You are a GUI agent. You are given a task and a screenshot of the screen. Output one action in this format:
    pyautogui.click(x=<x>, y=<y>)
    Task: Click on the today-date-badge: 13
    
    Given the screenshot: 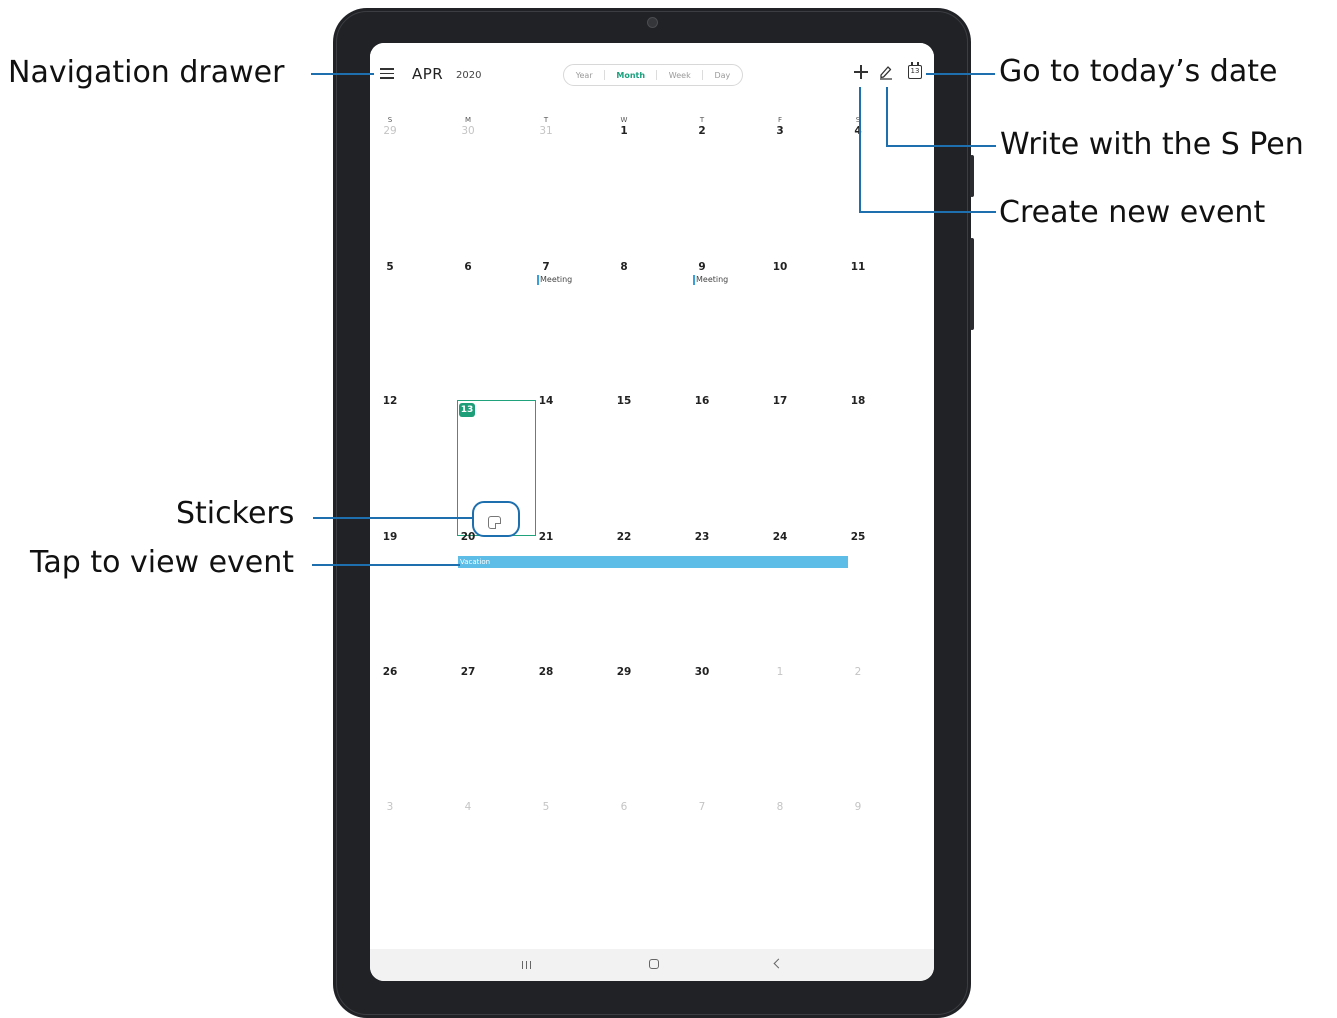 What is the action you would take?
    pyautogui.click(x=467, y=410)
    